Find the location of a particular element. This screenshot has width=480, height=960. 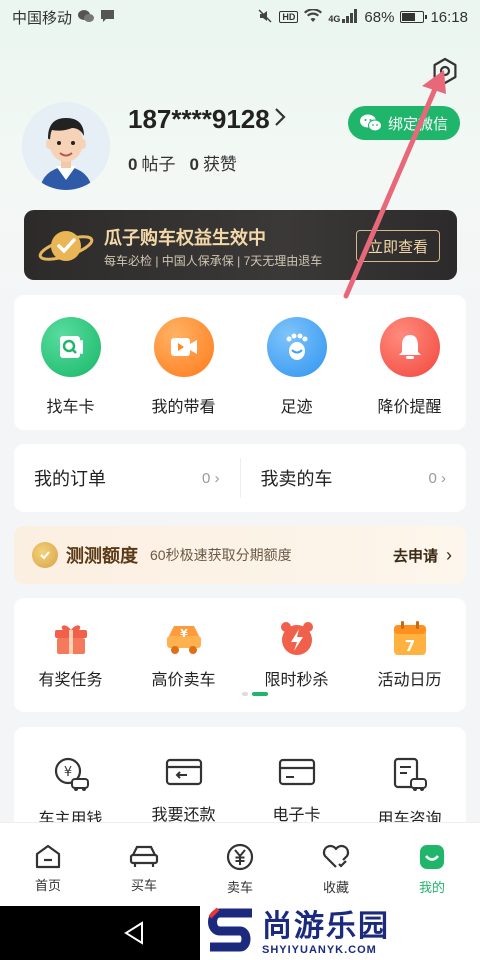

site-watermark: 尚游乐园 SHYIYUANYK.COM is located at coordinates (340, 933).